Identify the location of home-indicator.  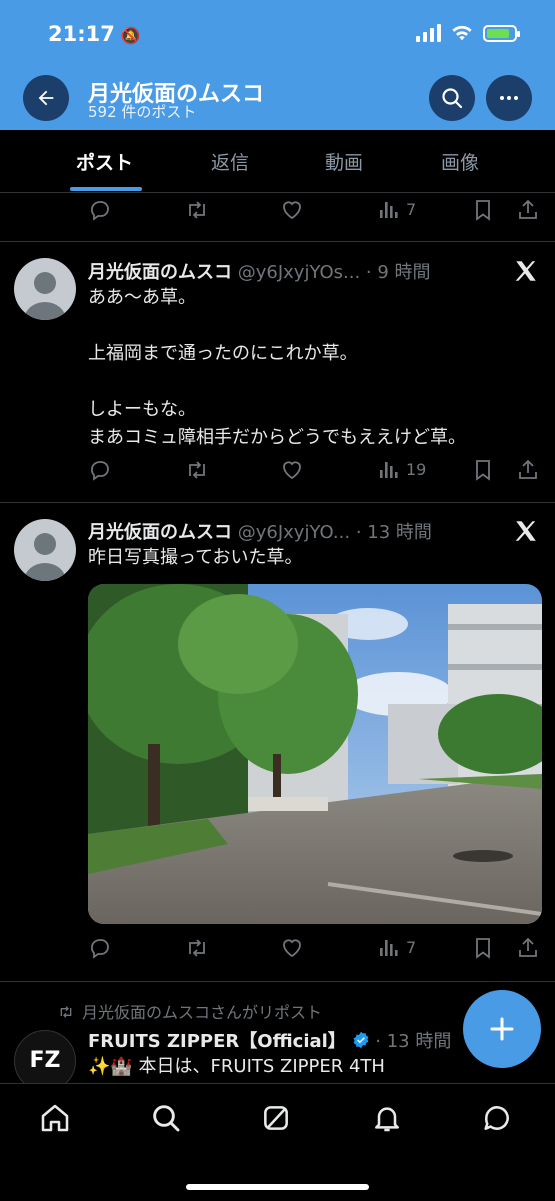
(277, 1187).